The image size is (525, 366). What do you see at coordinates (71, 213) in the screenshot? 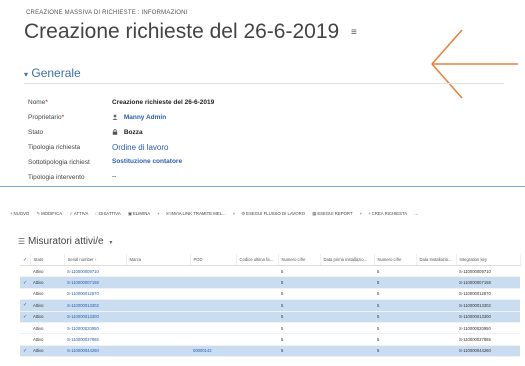
I see `check-icon: ✓` at bounding box center [71, 213].